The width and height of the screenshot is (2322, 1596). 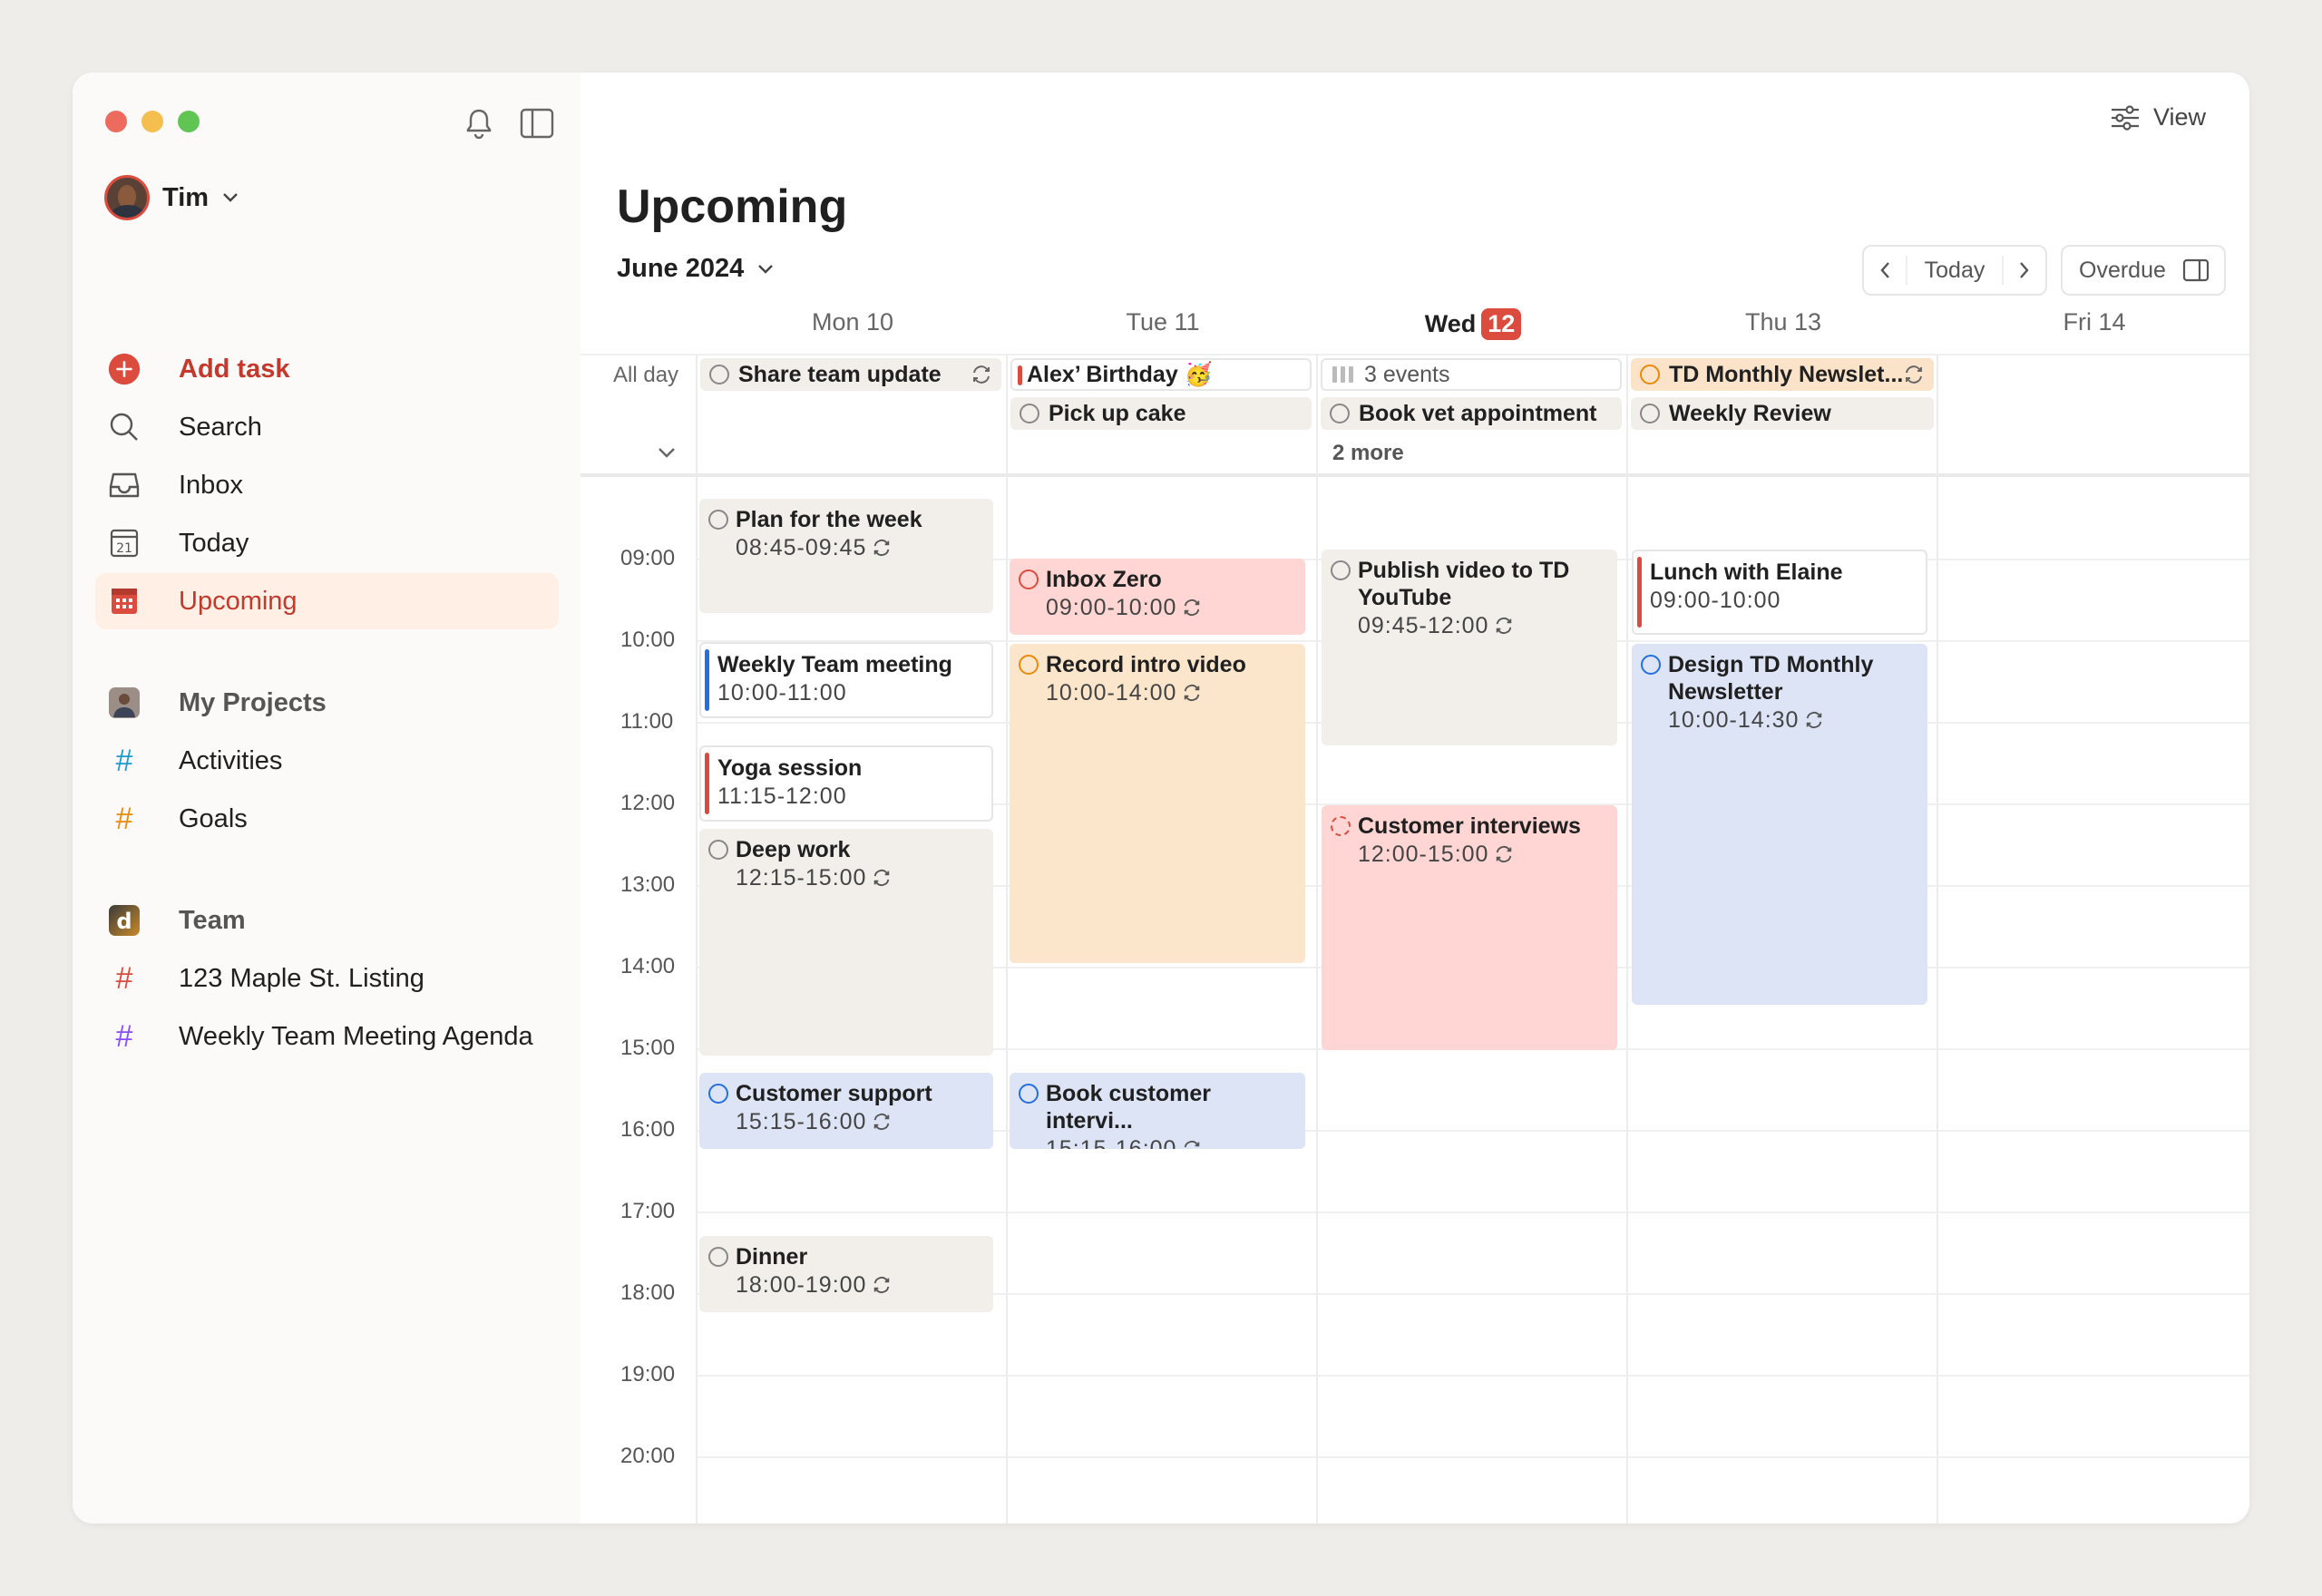 What do you see at coordinates (646, 375) in the screenshot?
I see `all-day-label: All day` at bounding box center [646, 375].